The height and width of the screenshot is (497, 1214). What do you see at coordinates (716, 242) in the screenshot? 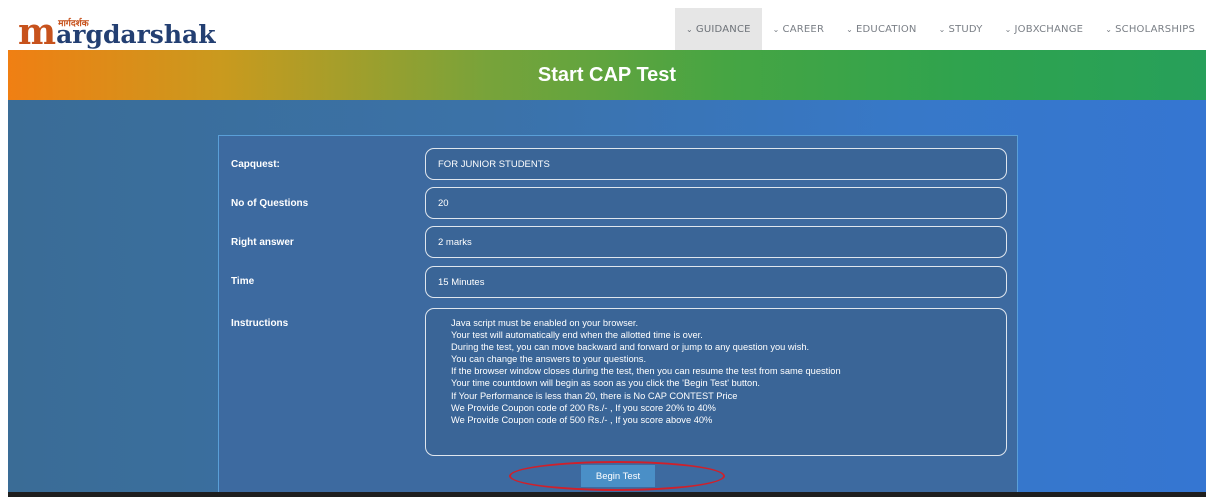
I see `right-answer-field: 2 marks` at bounding box center [716, 242].